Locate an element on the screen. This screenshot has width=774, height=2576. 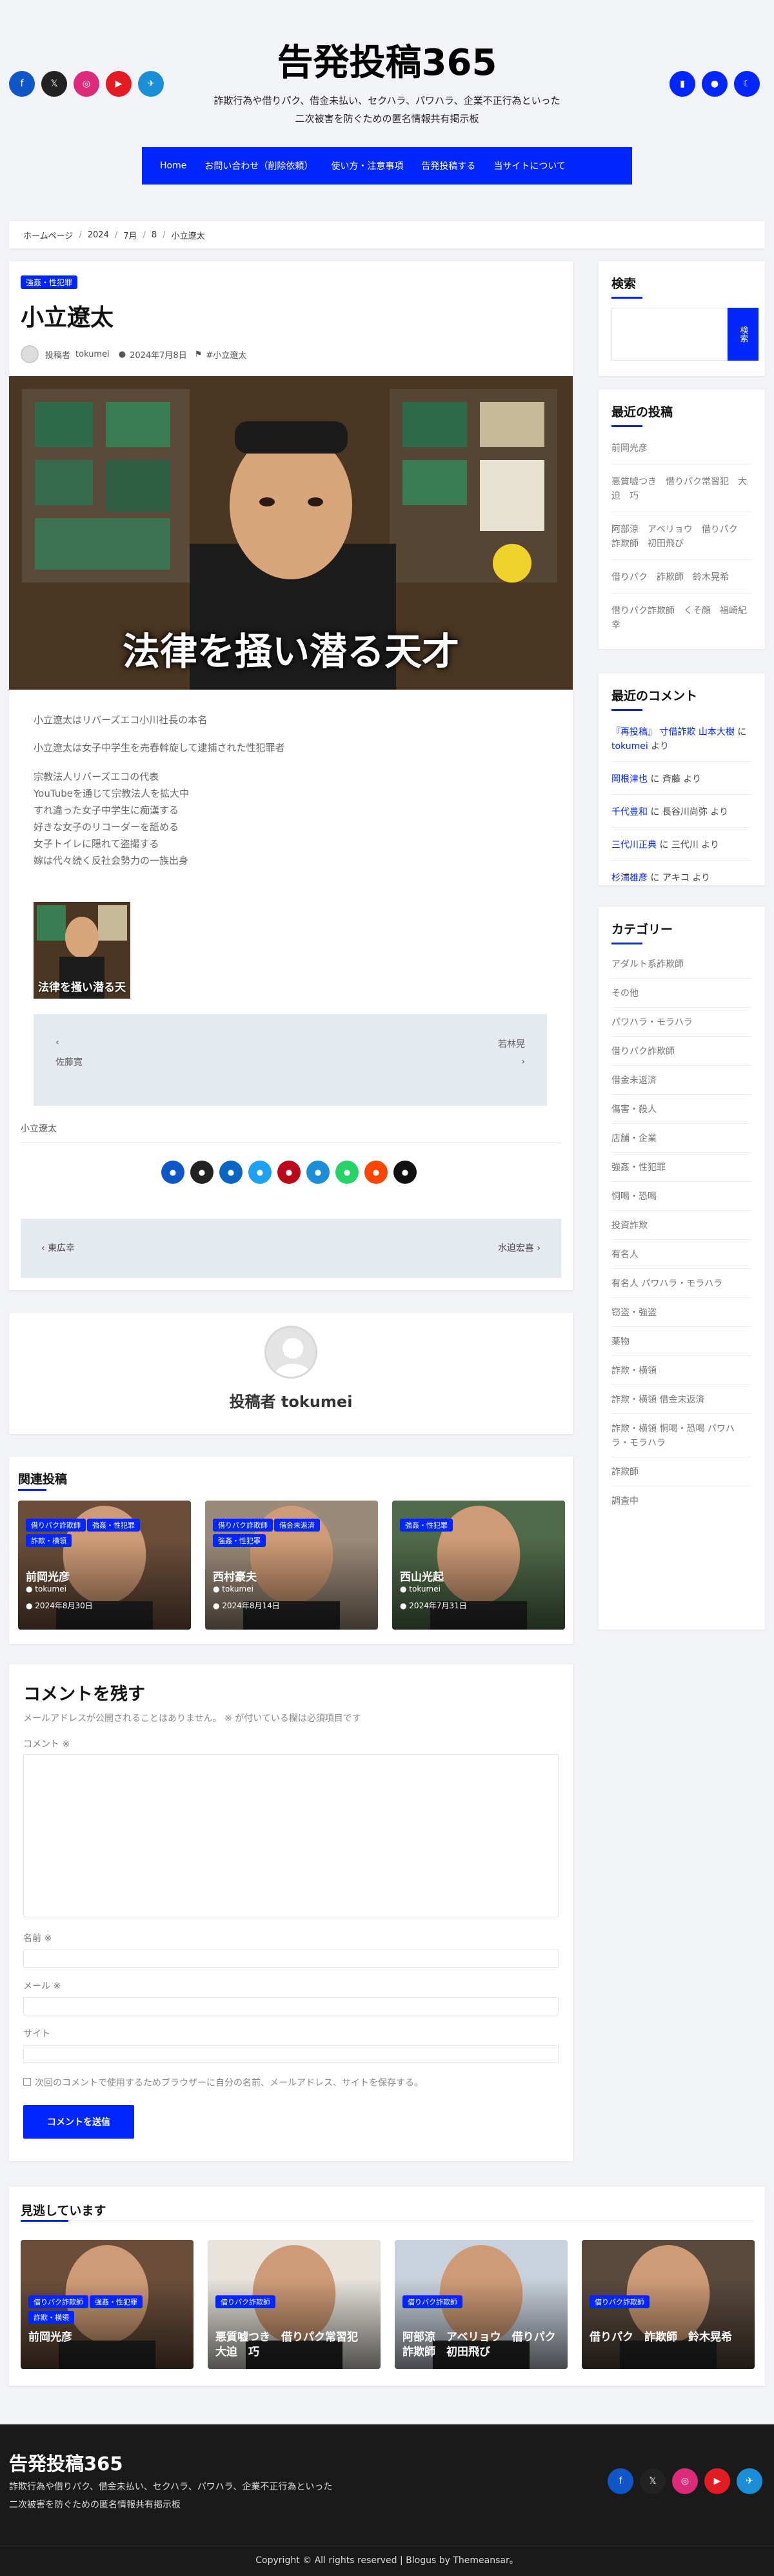
nav-item-1: お問い合わせ（削除依頼） is located at coordinates (259, 165).